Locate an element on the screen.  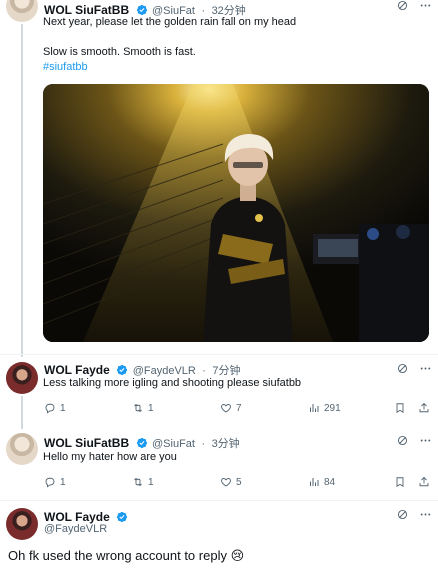
like-count: 5 is located at coordinates (239, 482).